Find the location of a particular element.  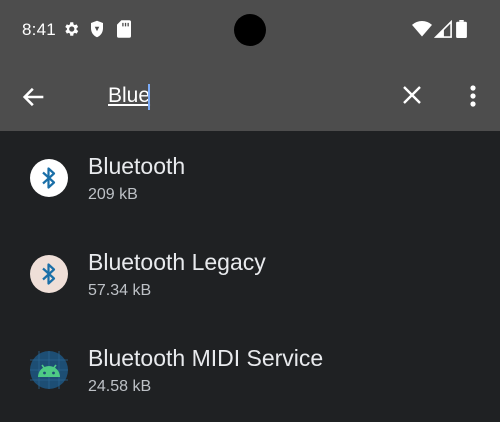

bluetooth-icon is located at coordinates (49, 178).